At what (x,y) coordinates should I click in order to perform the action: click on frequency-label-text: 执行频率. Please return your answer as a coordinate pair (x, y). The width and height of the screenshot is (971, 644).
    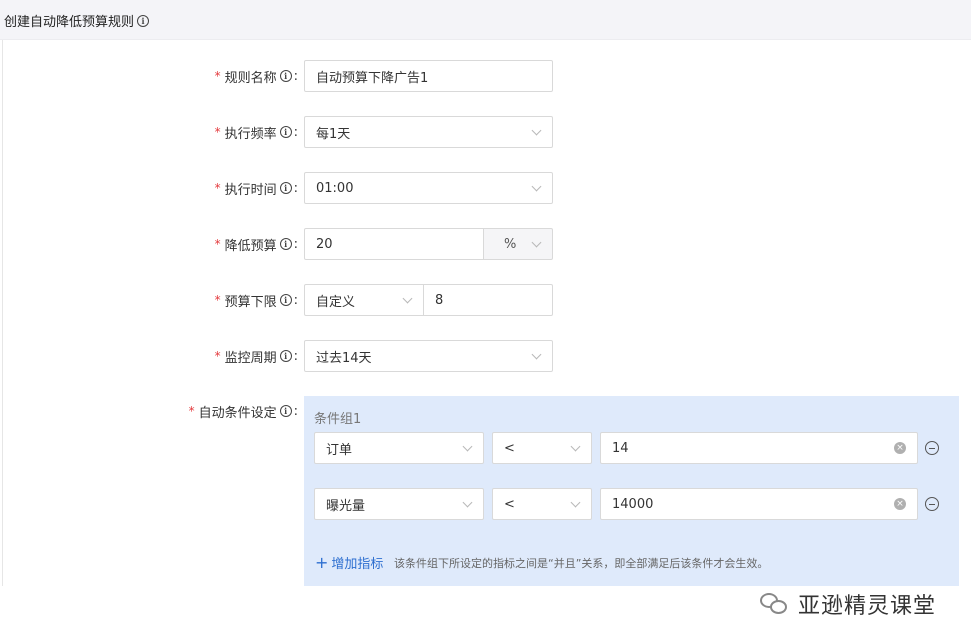
    Looking at the image, I should click on (250, 134).